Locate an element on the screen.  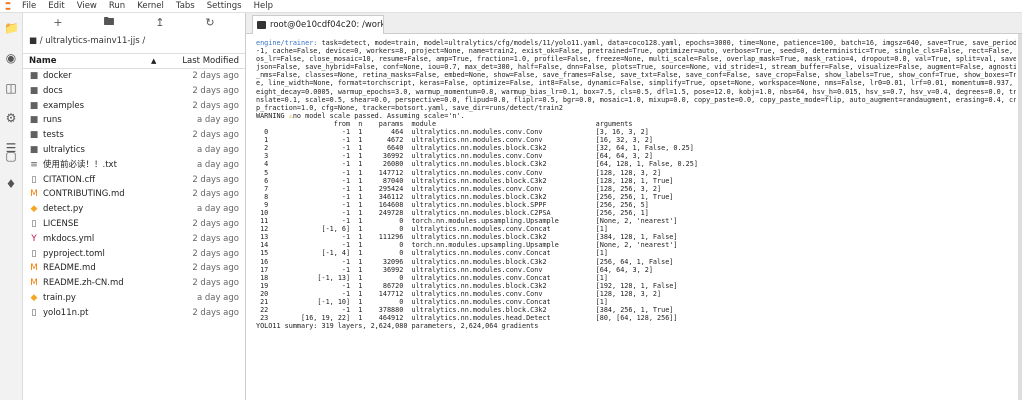
file-row: Ymkdocs.yml 2 days ago is located at coordinates (134, 239).